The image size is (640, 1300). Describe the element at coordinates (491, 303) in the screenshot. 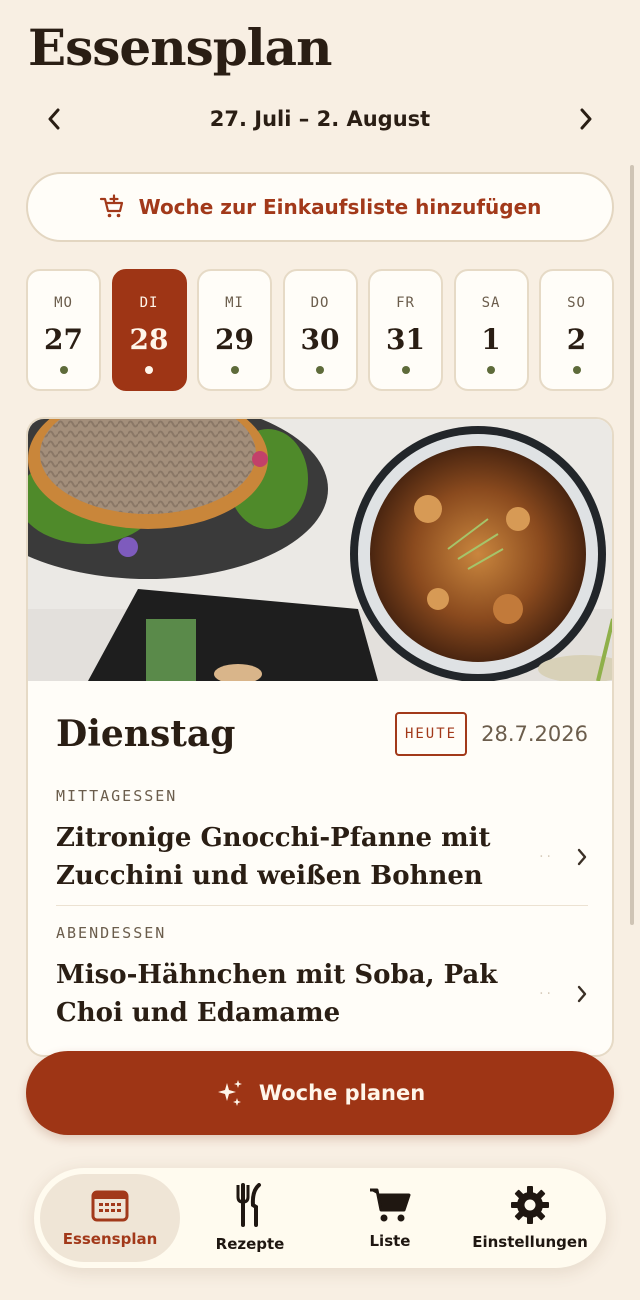

I see `day-name: SA` at that location.